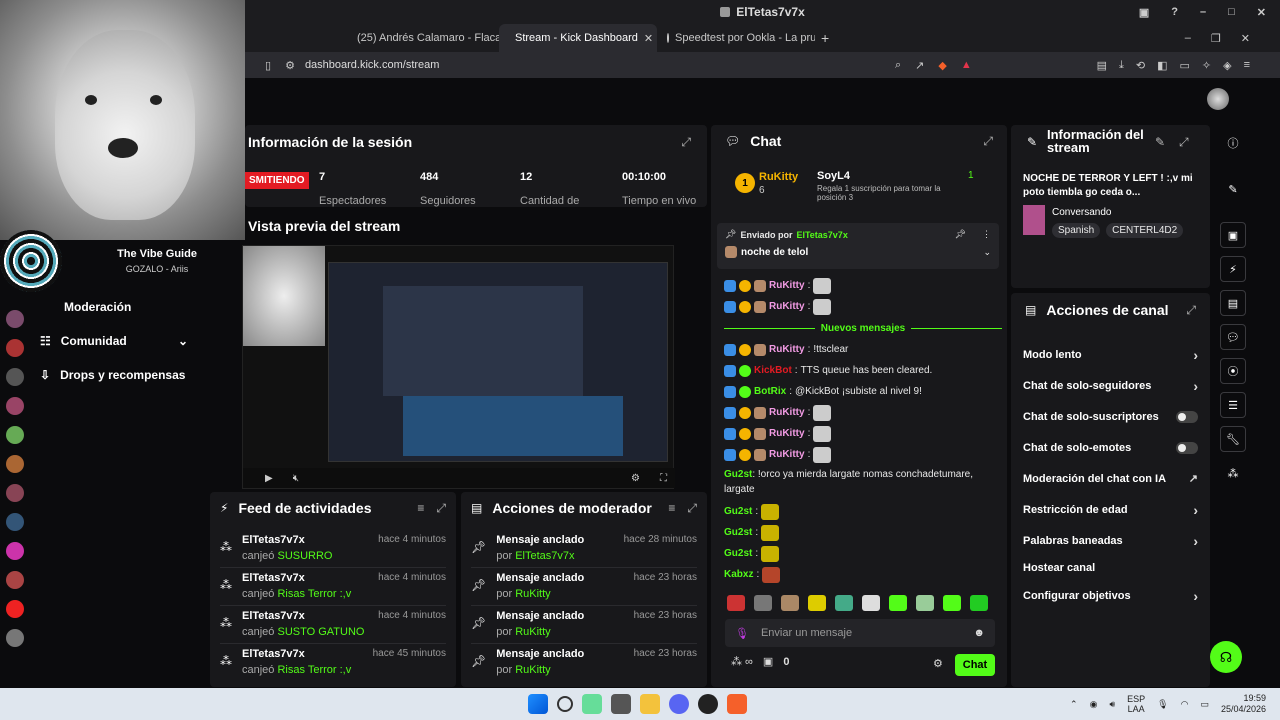 Image resolution: width=1280 pixels, height=720 pixels. What do you see at coordinates (1184, 65) in the screenshot?
I see `wallet-icon: ▭` at bounding box center [1184, 65].